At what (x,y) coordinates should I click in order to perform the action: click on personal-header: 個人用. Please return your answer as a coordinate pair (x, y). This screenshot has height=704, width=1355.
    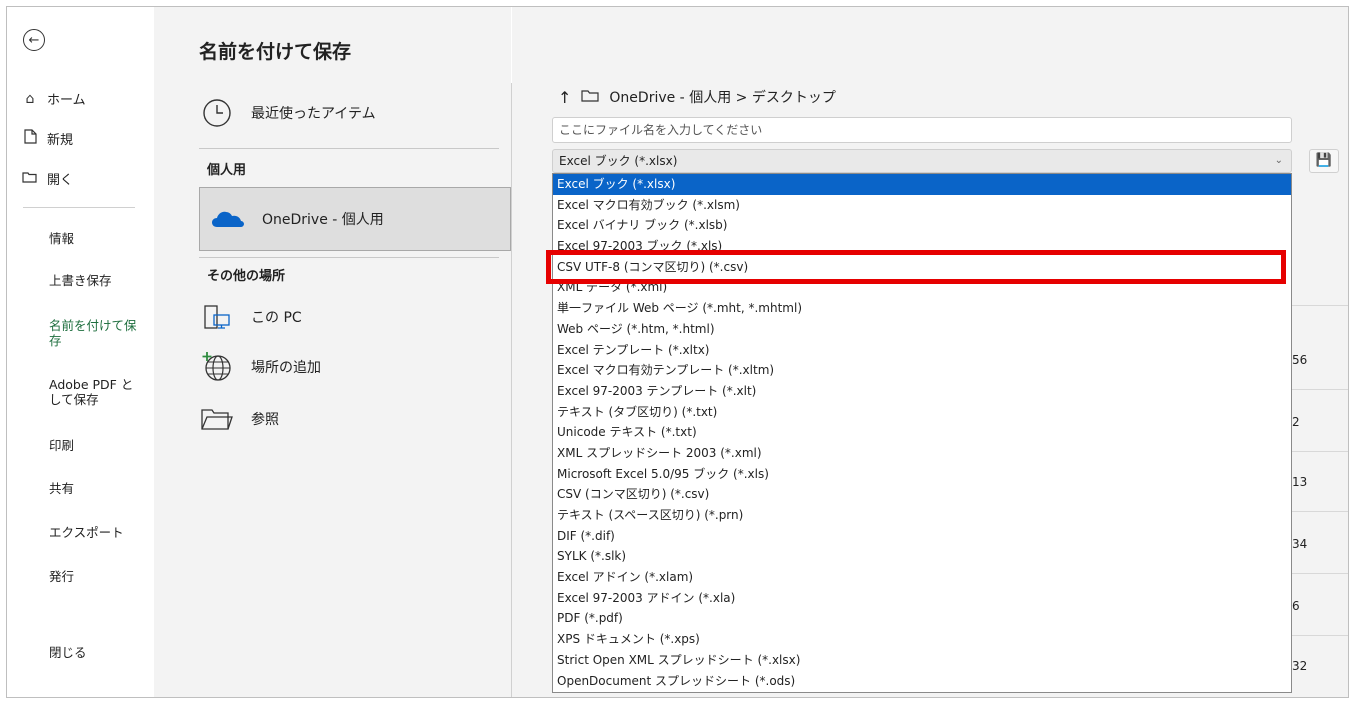
    Looking at the image, I should click on (227, 170).